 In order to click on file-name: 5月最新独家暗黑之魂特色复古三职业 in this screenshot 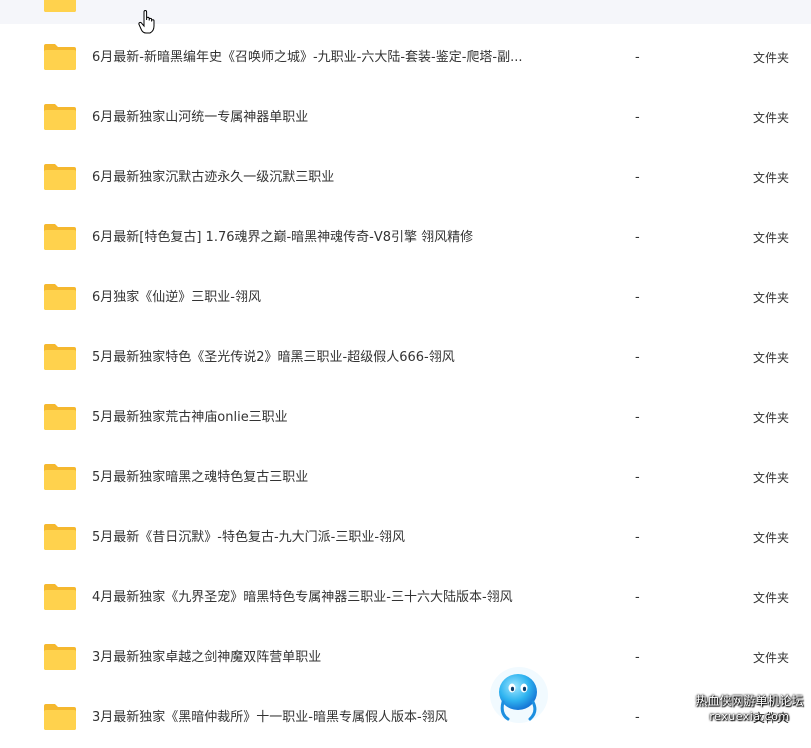, I will do `click(200, 478)`.